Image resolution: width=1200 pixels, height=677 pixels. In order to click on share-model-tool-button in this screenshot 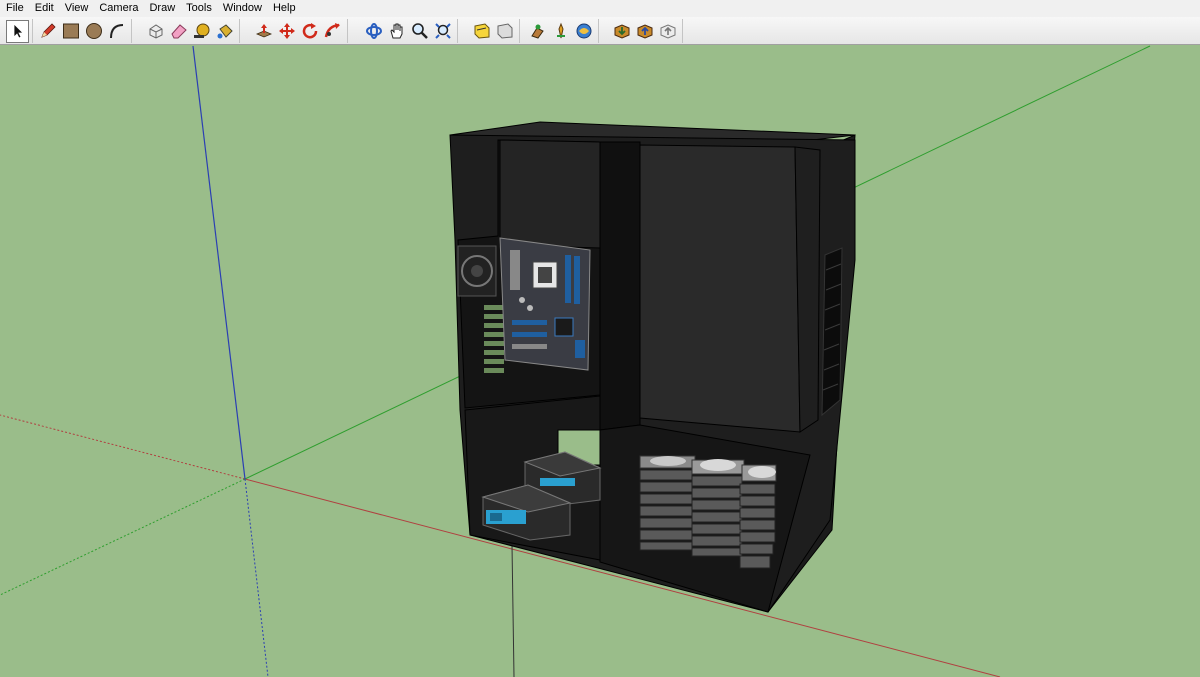, I will do `click(644, 31)`.